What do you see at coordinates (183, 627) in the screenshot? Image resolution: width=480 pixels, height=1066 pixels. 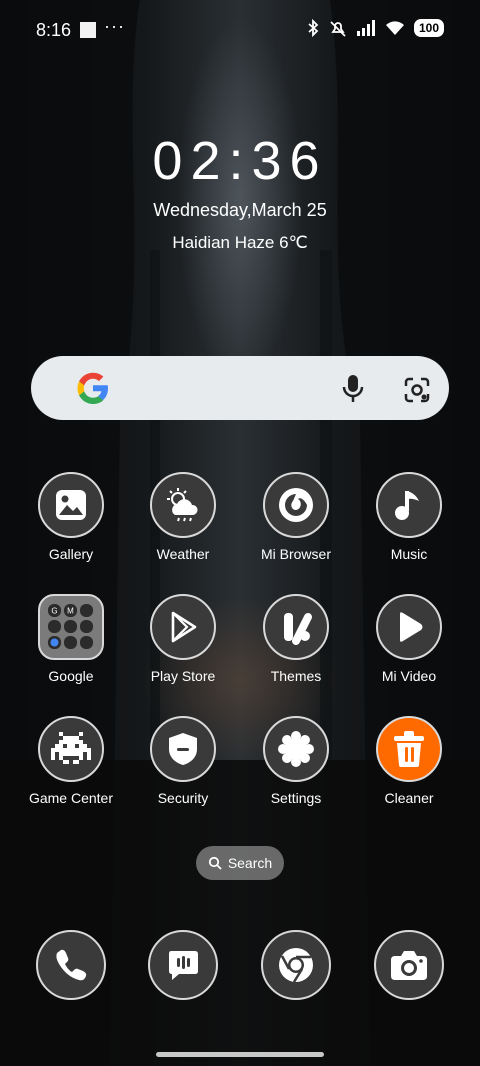 I see `play-store-icon` at bounding box center [183, 627].